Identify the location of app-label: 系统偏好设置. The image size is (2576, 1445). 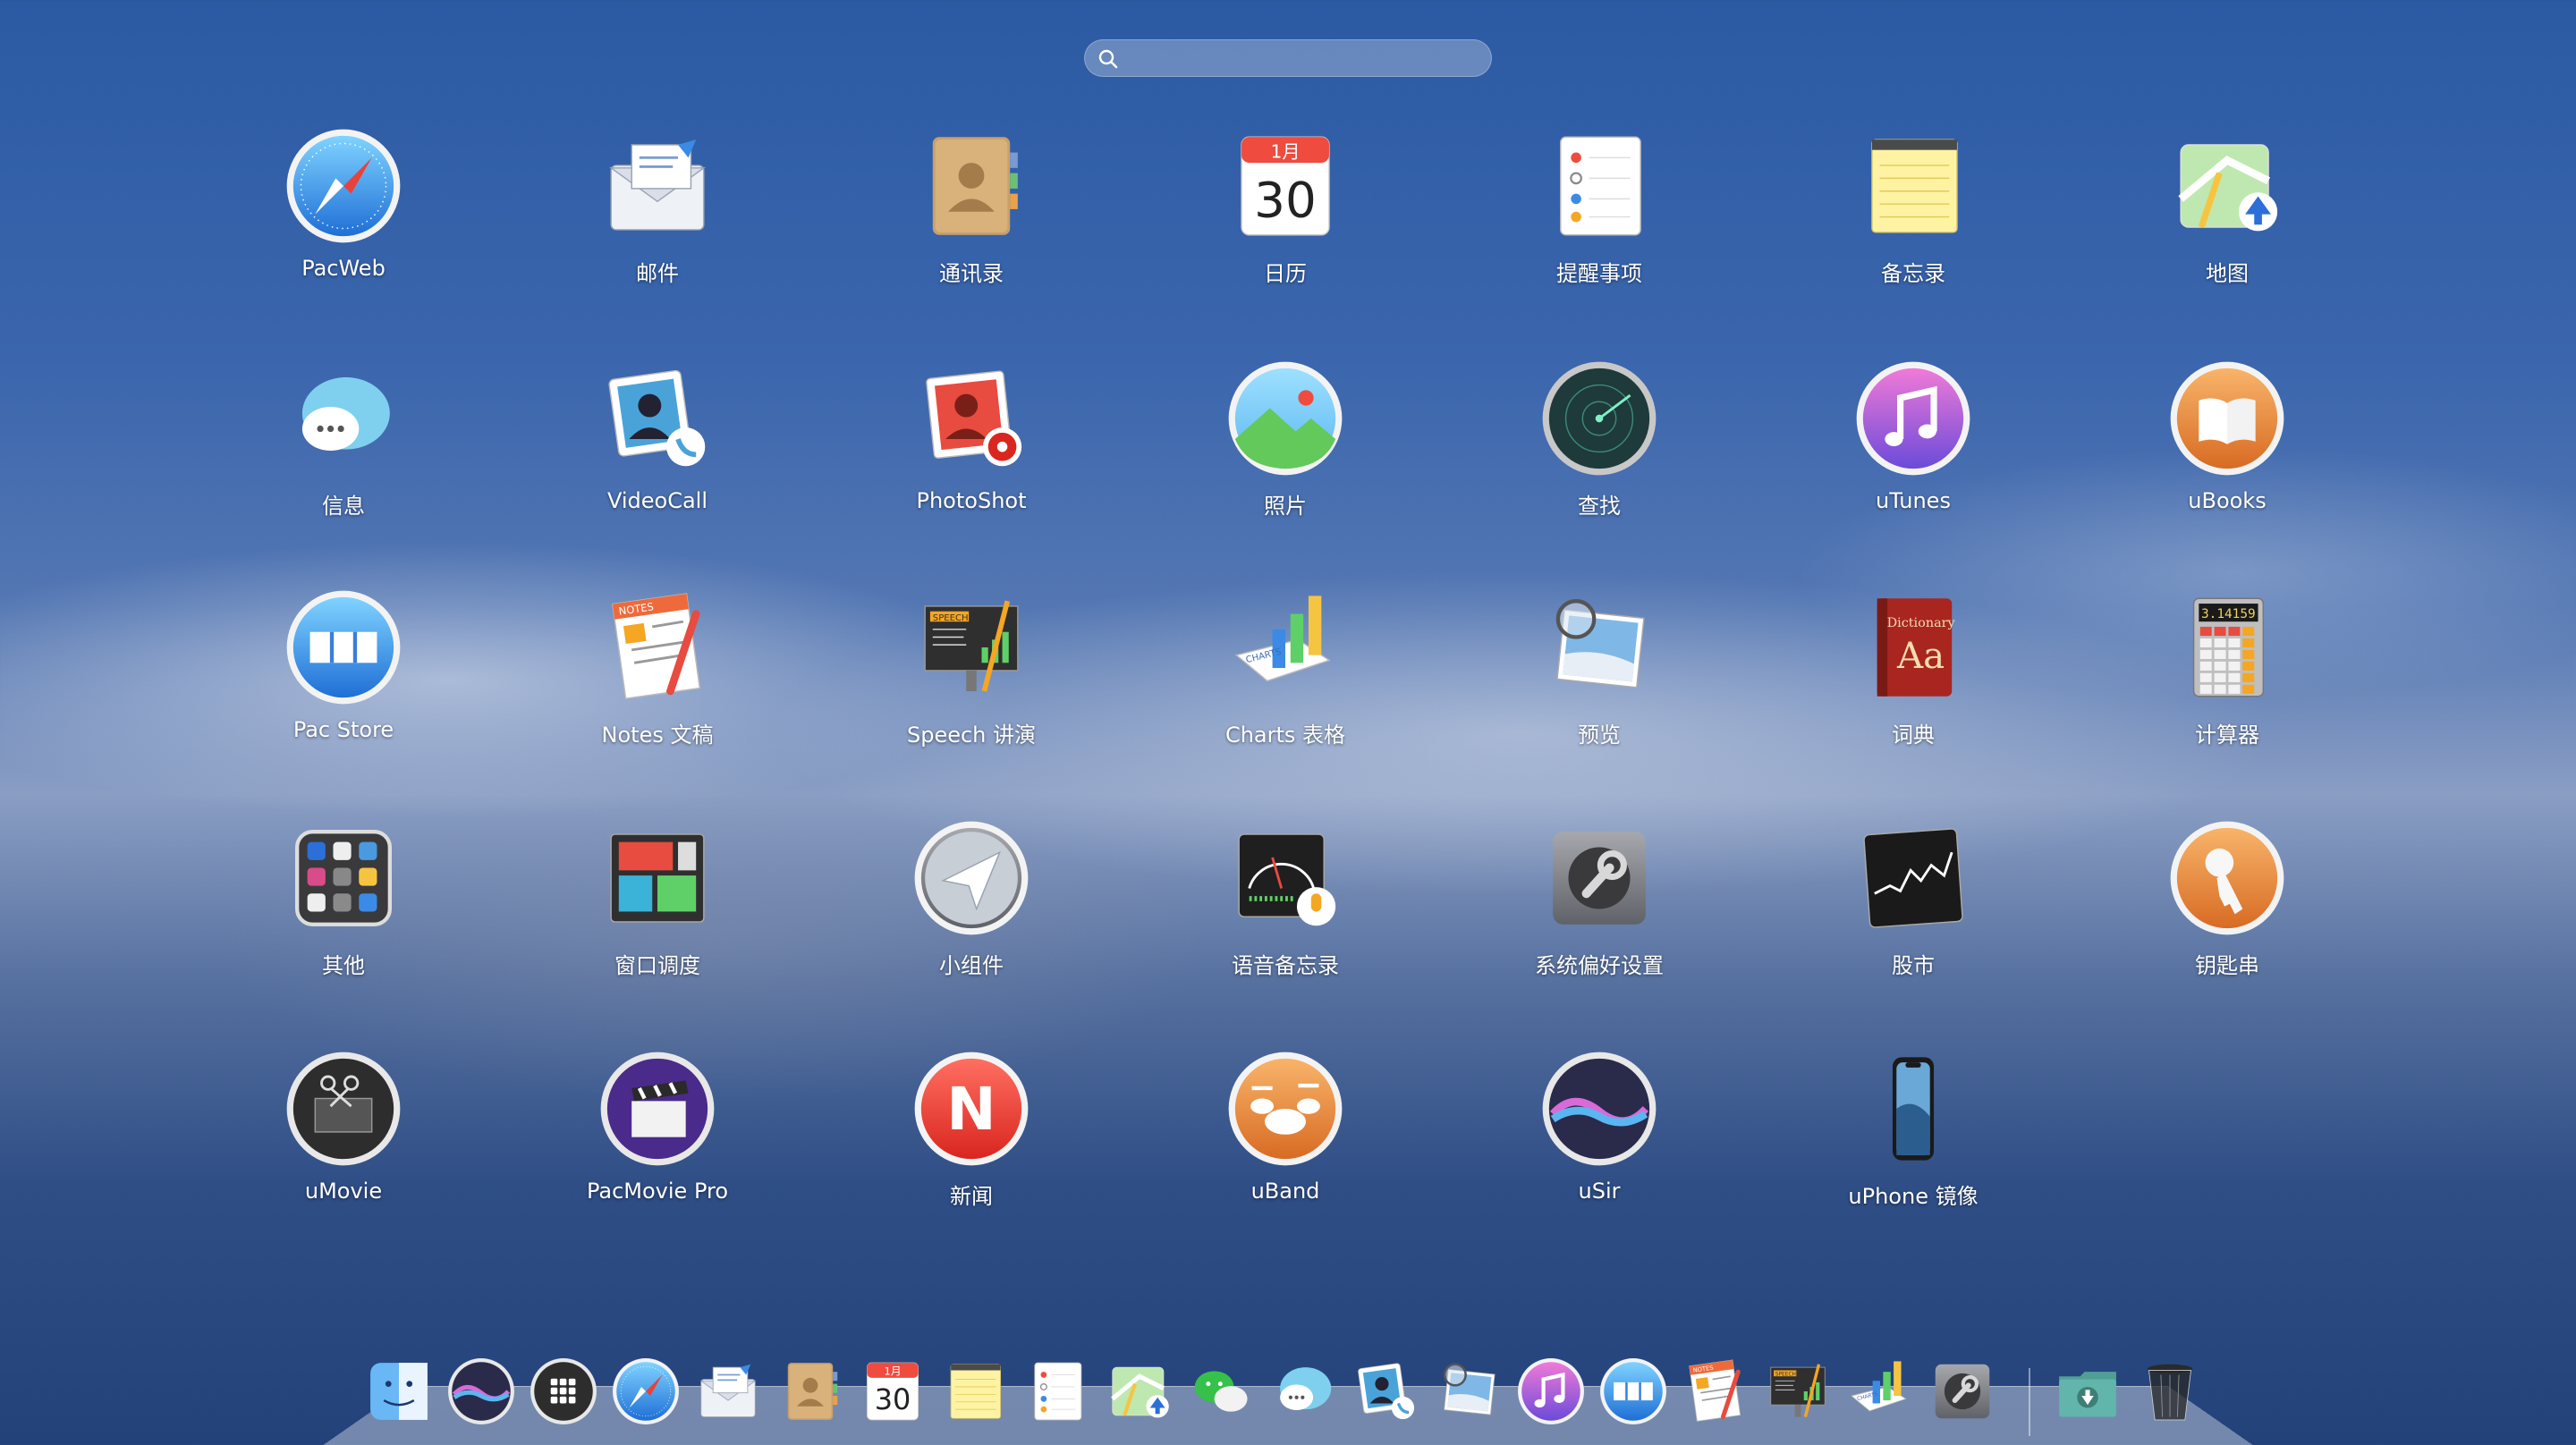
(1599, 965).